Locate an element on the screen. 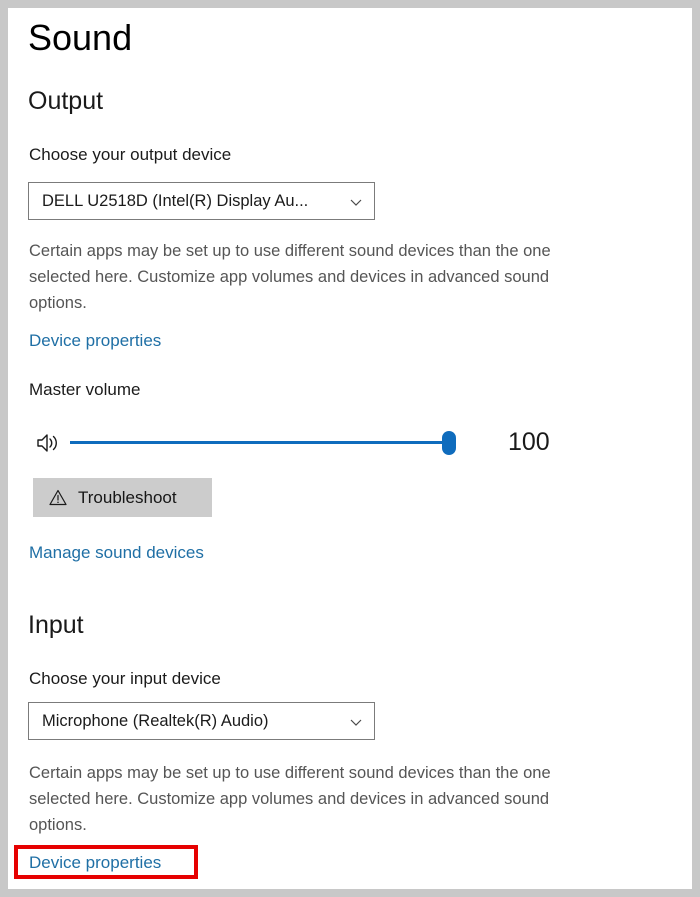 This screenshot has width=700, height=897. input-device-dropdown: Microphone (Realtek(R) Audio) is located at coordinates (201, 721).